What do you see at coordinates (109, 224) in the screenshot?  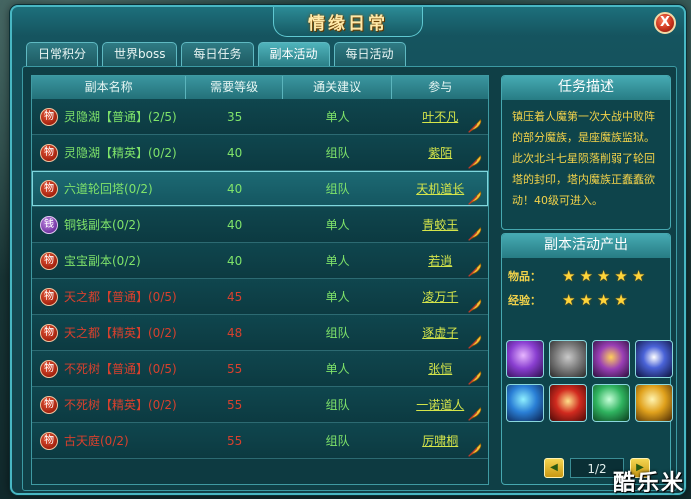 I see `dungeon-name-cell: 钱 铜钱副本(0/2)` at bounding box center [109, 224].